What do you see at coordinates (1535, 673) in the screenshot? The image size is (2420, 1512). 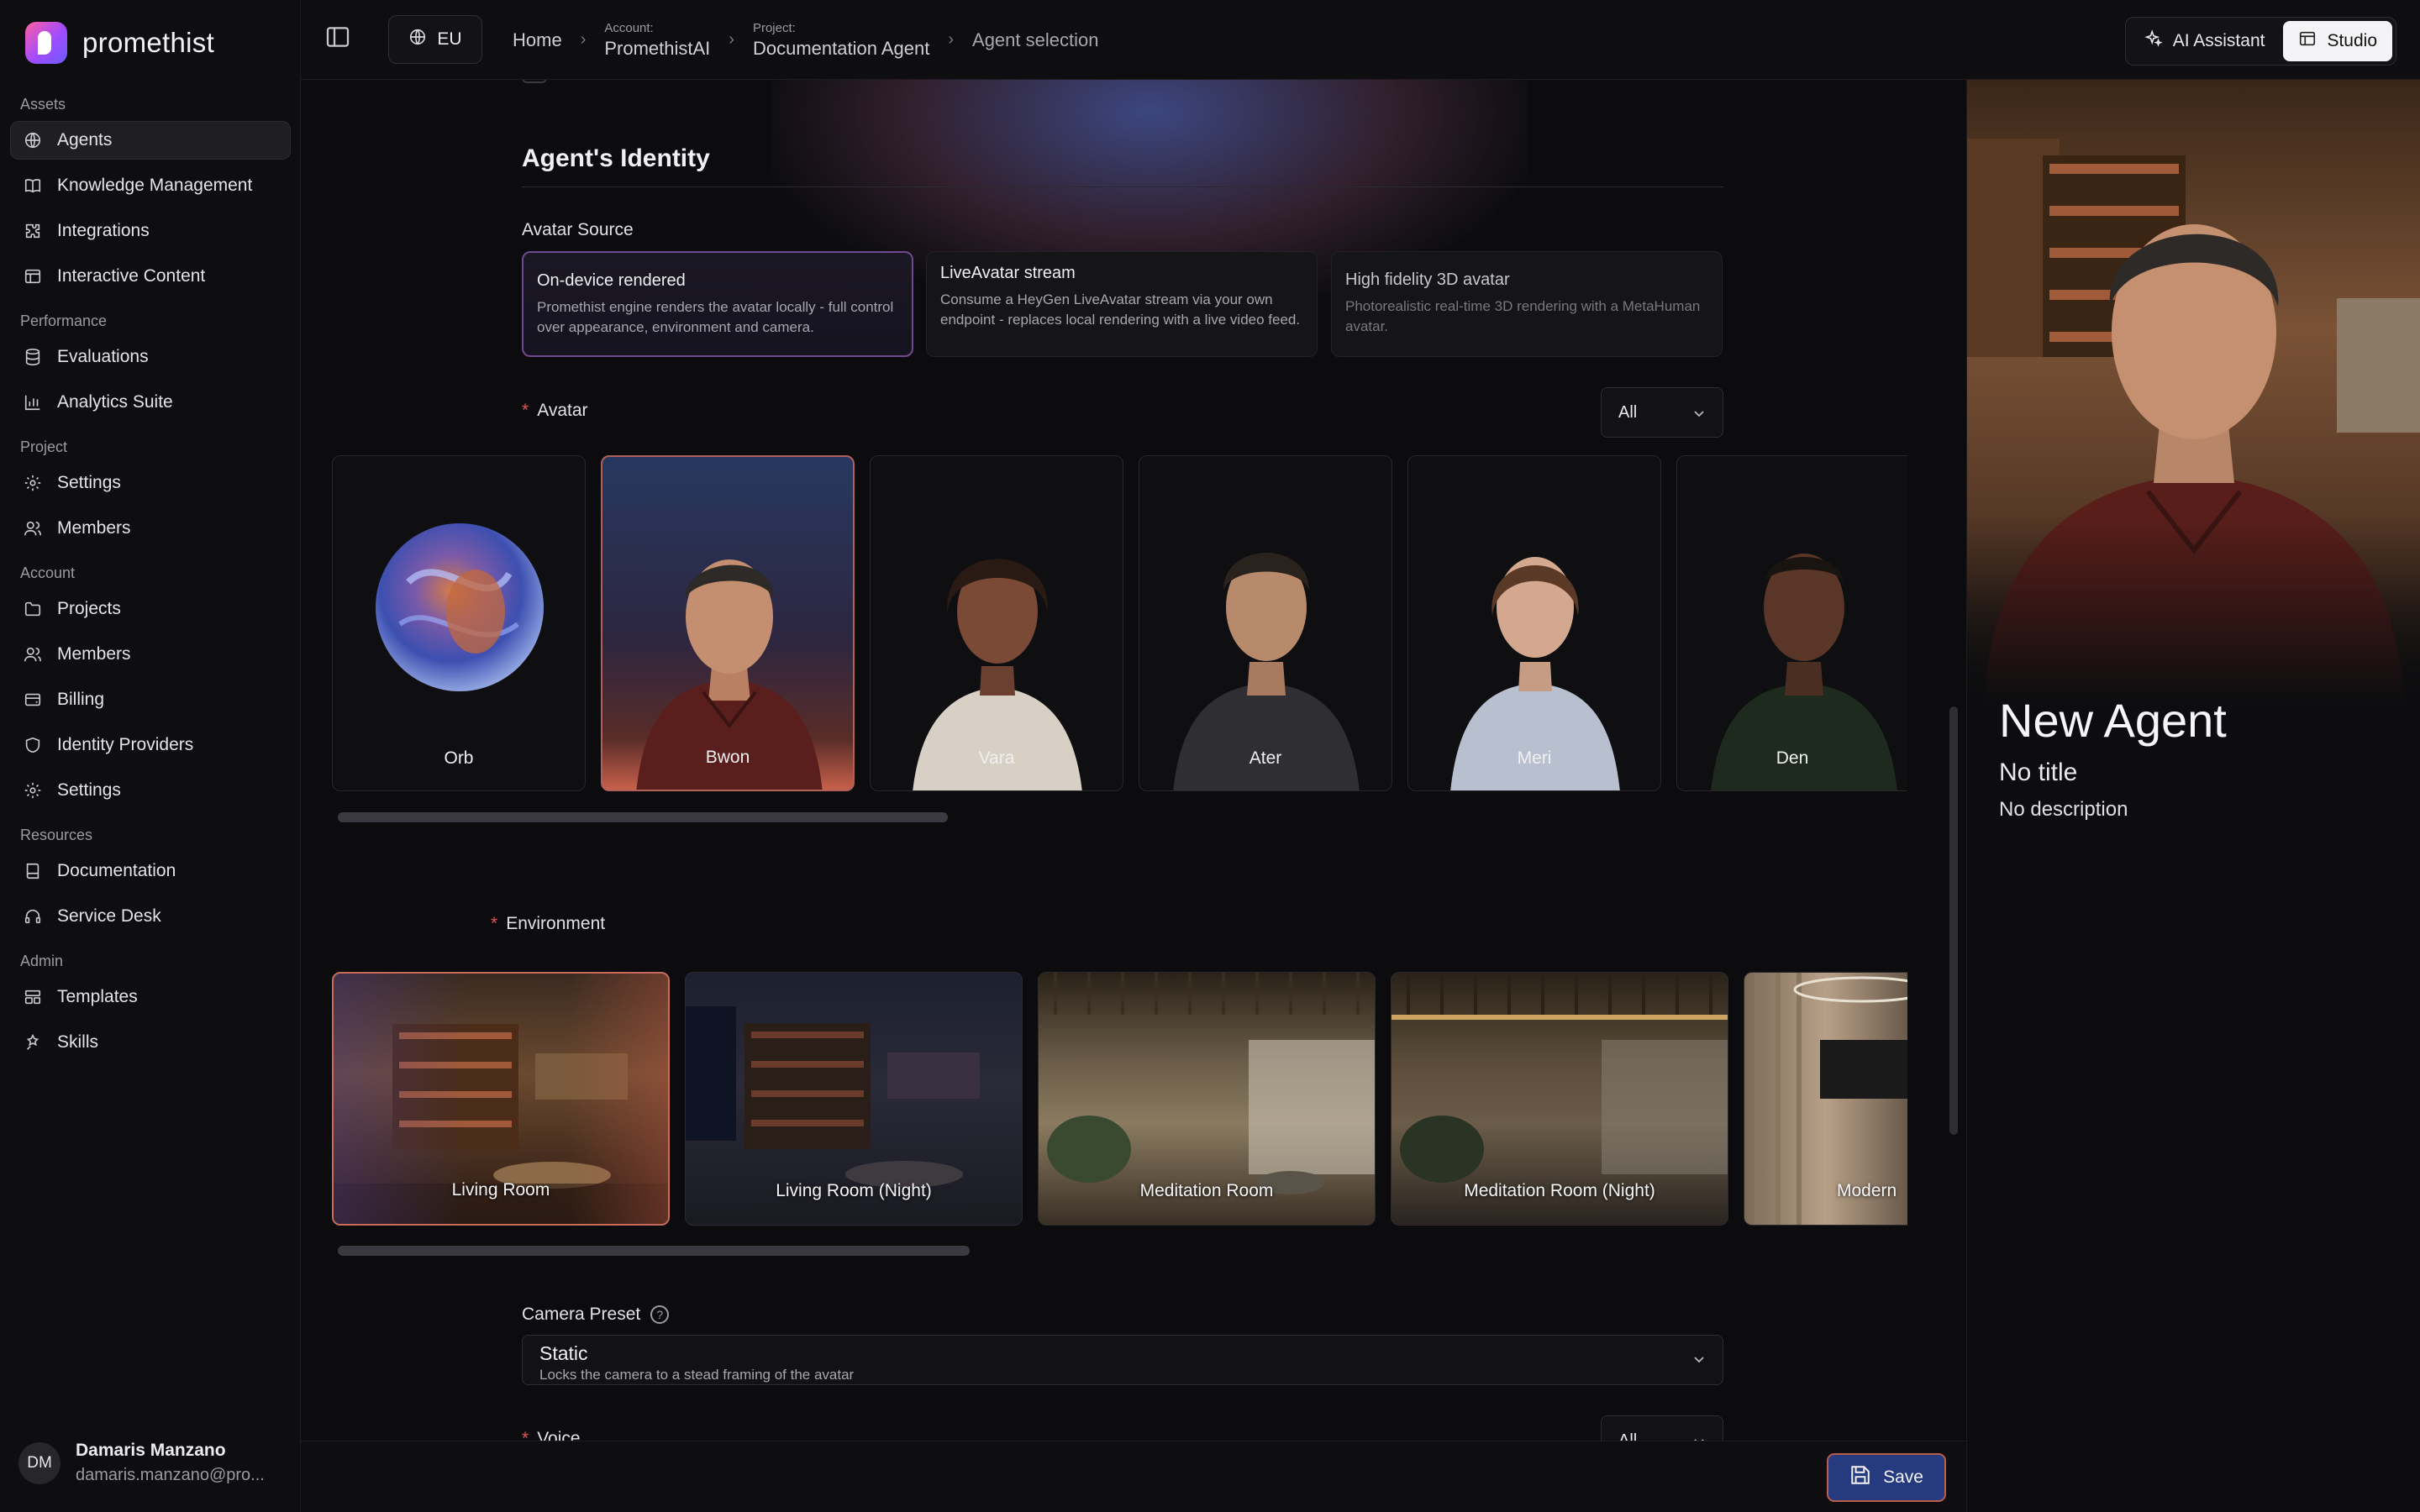 I see `meri-avatar-image` at bounding box center [1535, 673].